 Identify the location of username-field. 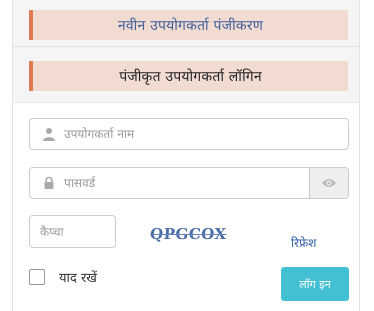
(189, 134).